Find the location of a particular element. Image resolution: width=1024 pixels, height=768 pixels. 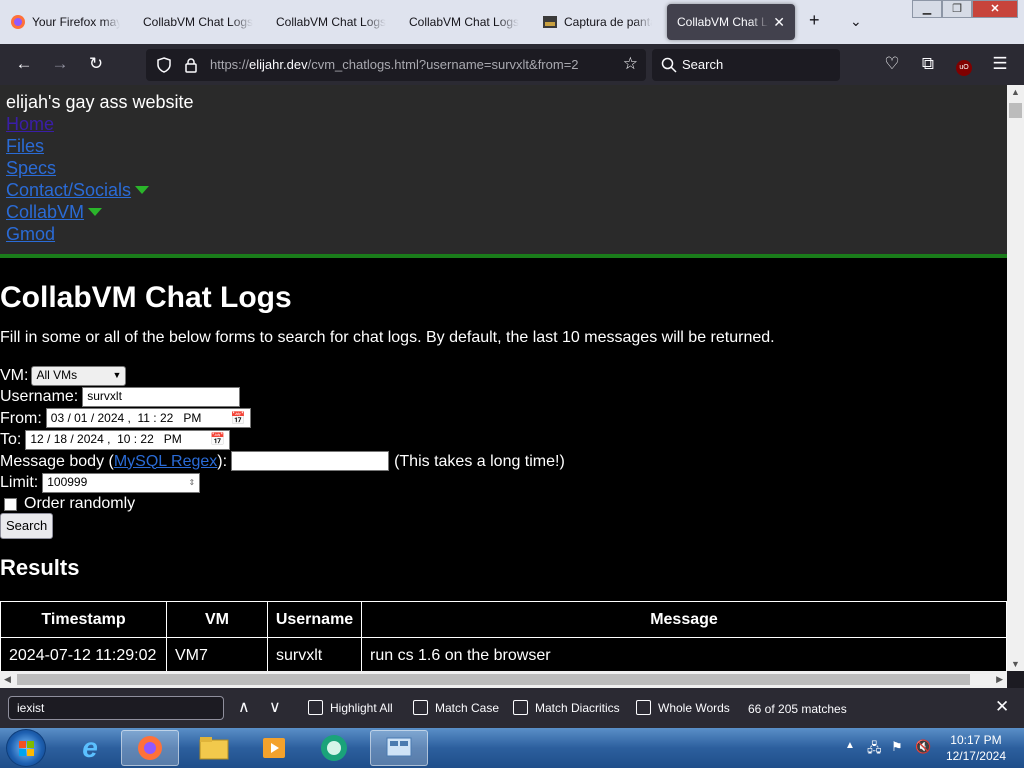

vm-select: All VMs ▼ is located at coordinates (79, 375).